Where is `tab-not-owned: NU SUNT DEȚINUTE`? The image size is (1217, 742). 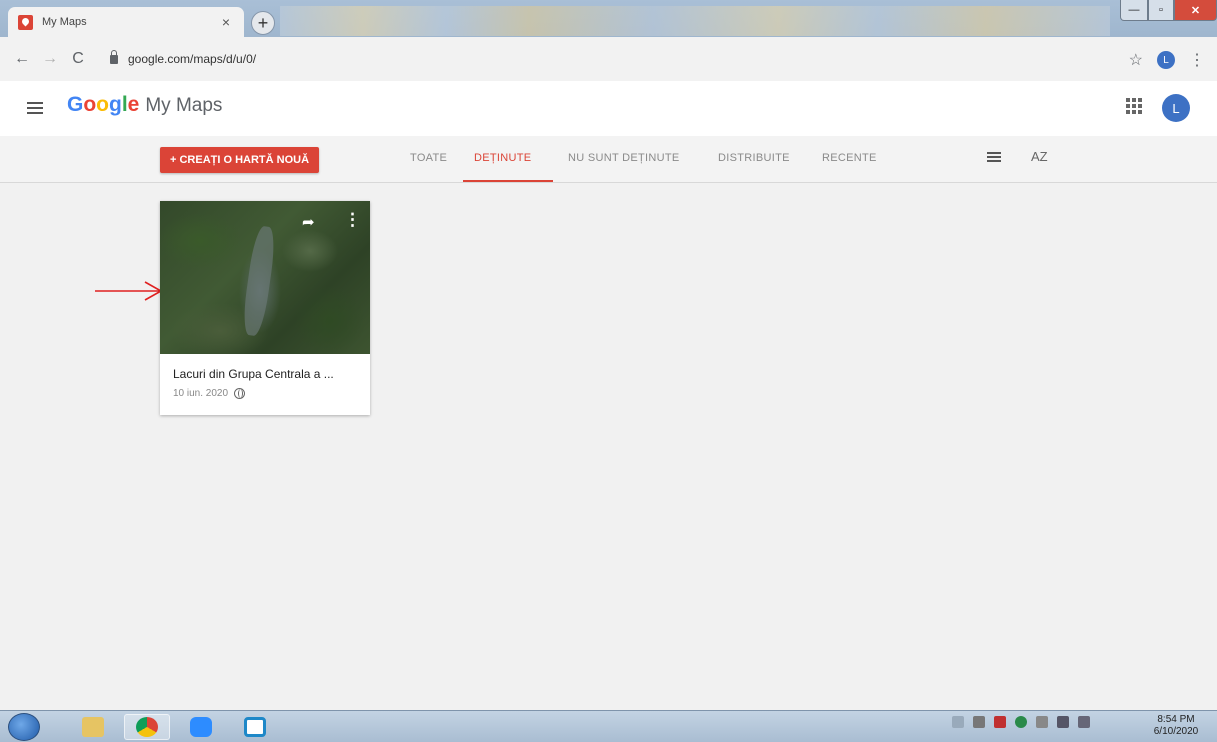
tab-not-owned: NU SUNT DEȚINUTE is located at coordinates (624, 158).